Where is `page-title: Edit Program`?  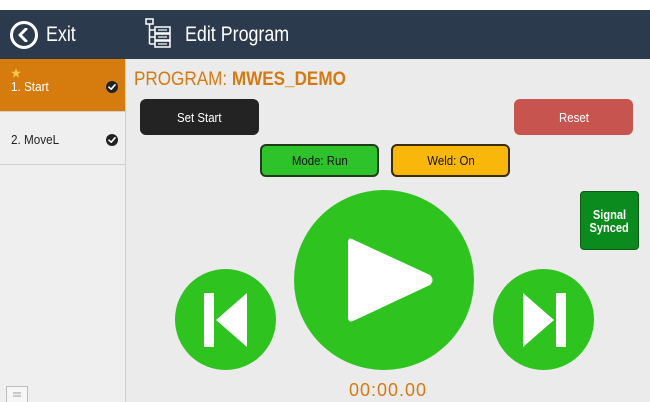 page-title: Edit Program is located at coordinates (226, 35).